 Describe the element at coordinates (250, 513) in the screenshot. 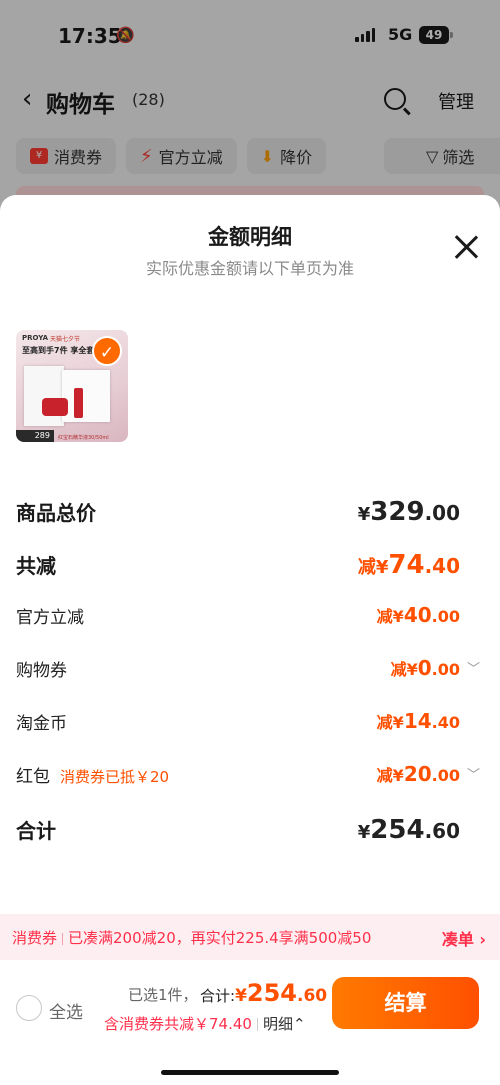

I see `row-subtotal: 商品总价 ¥329.00` at that location.